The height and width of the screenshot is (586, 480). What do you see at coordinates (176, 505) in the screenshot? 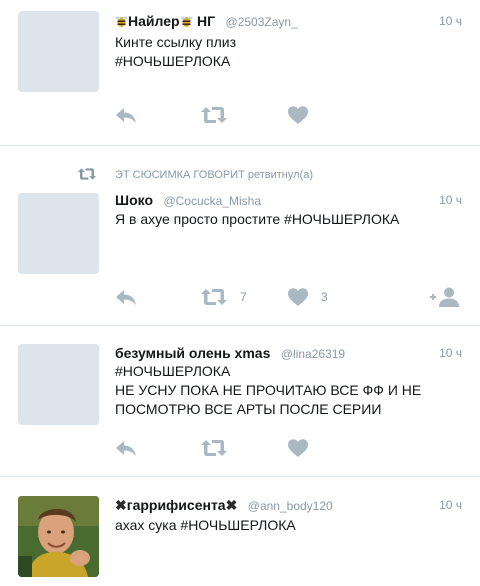
I see `display-name: гаррифисента` at bounding box center [176, 505].